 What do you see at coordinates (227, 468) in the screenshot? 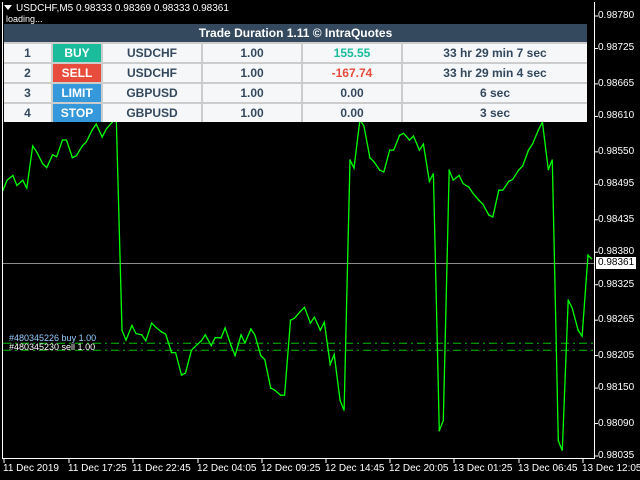
I see `time-tick-label: 12 Dec 04:05` at bounding box center [227, 468].